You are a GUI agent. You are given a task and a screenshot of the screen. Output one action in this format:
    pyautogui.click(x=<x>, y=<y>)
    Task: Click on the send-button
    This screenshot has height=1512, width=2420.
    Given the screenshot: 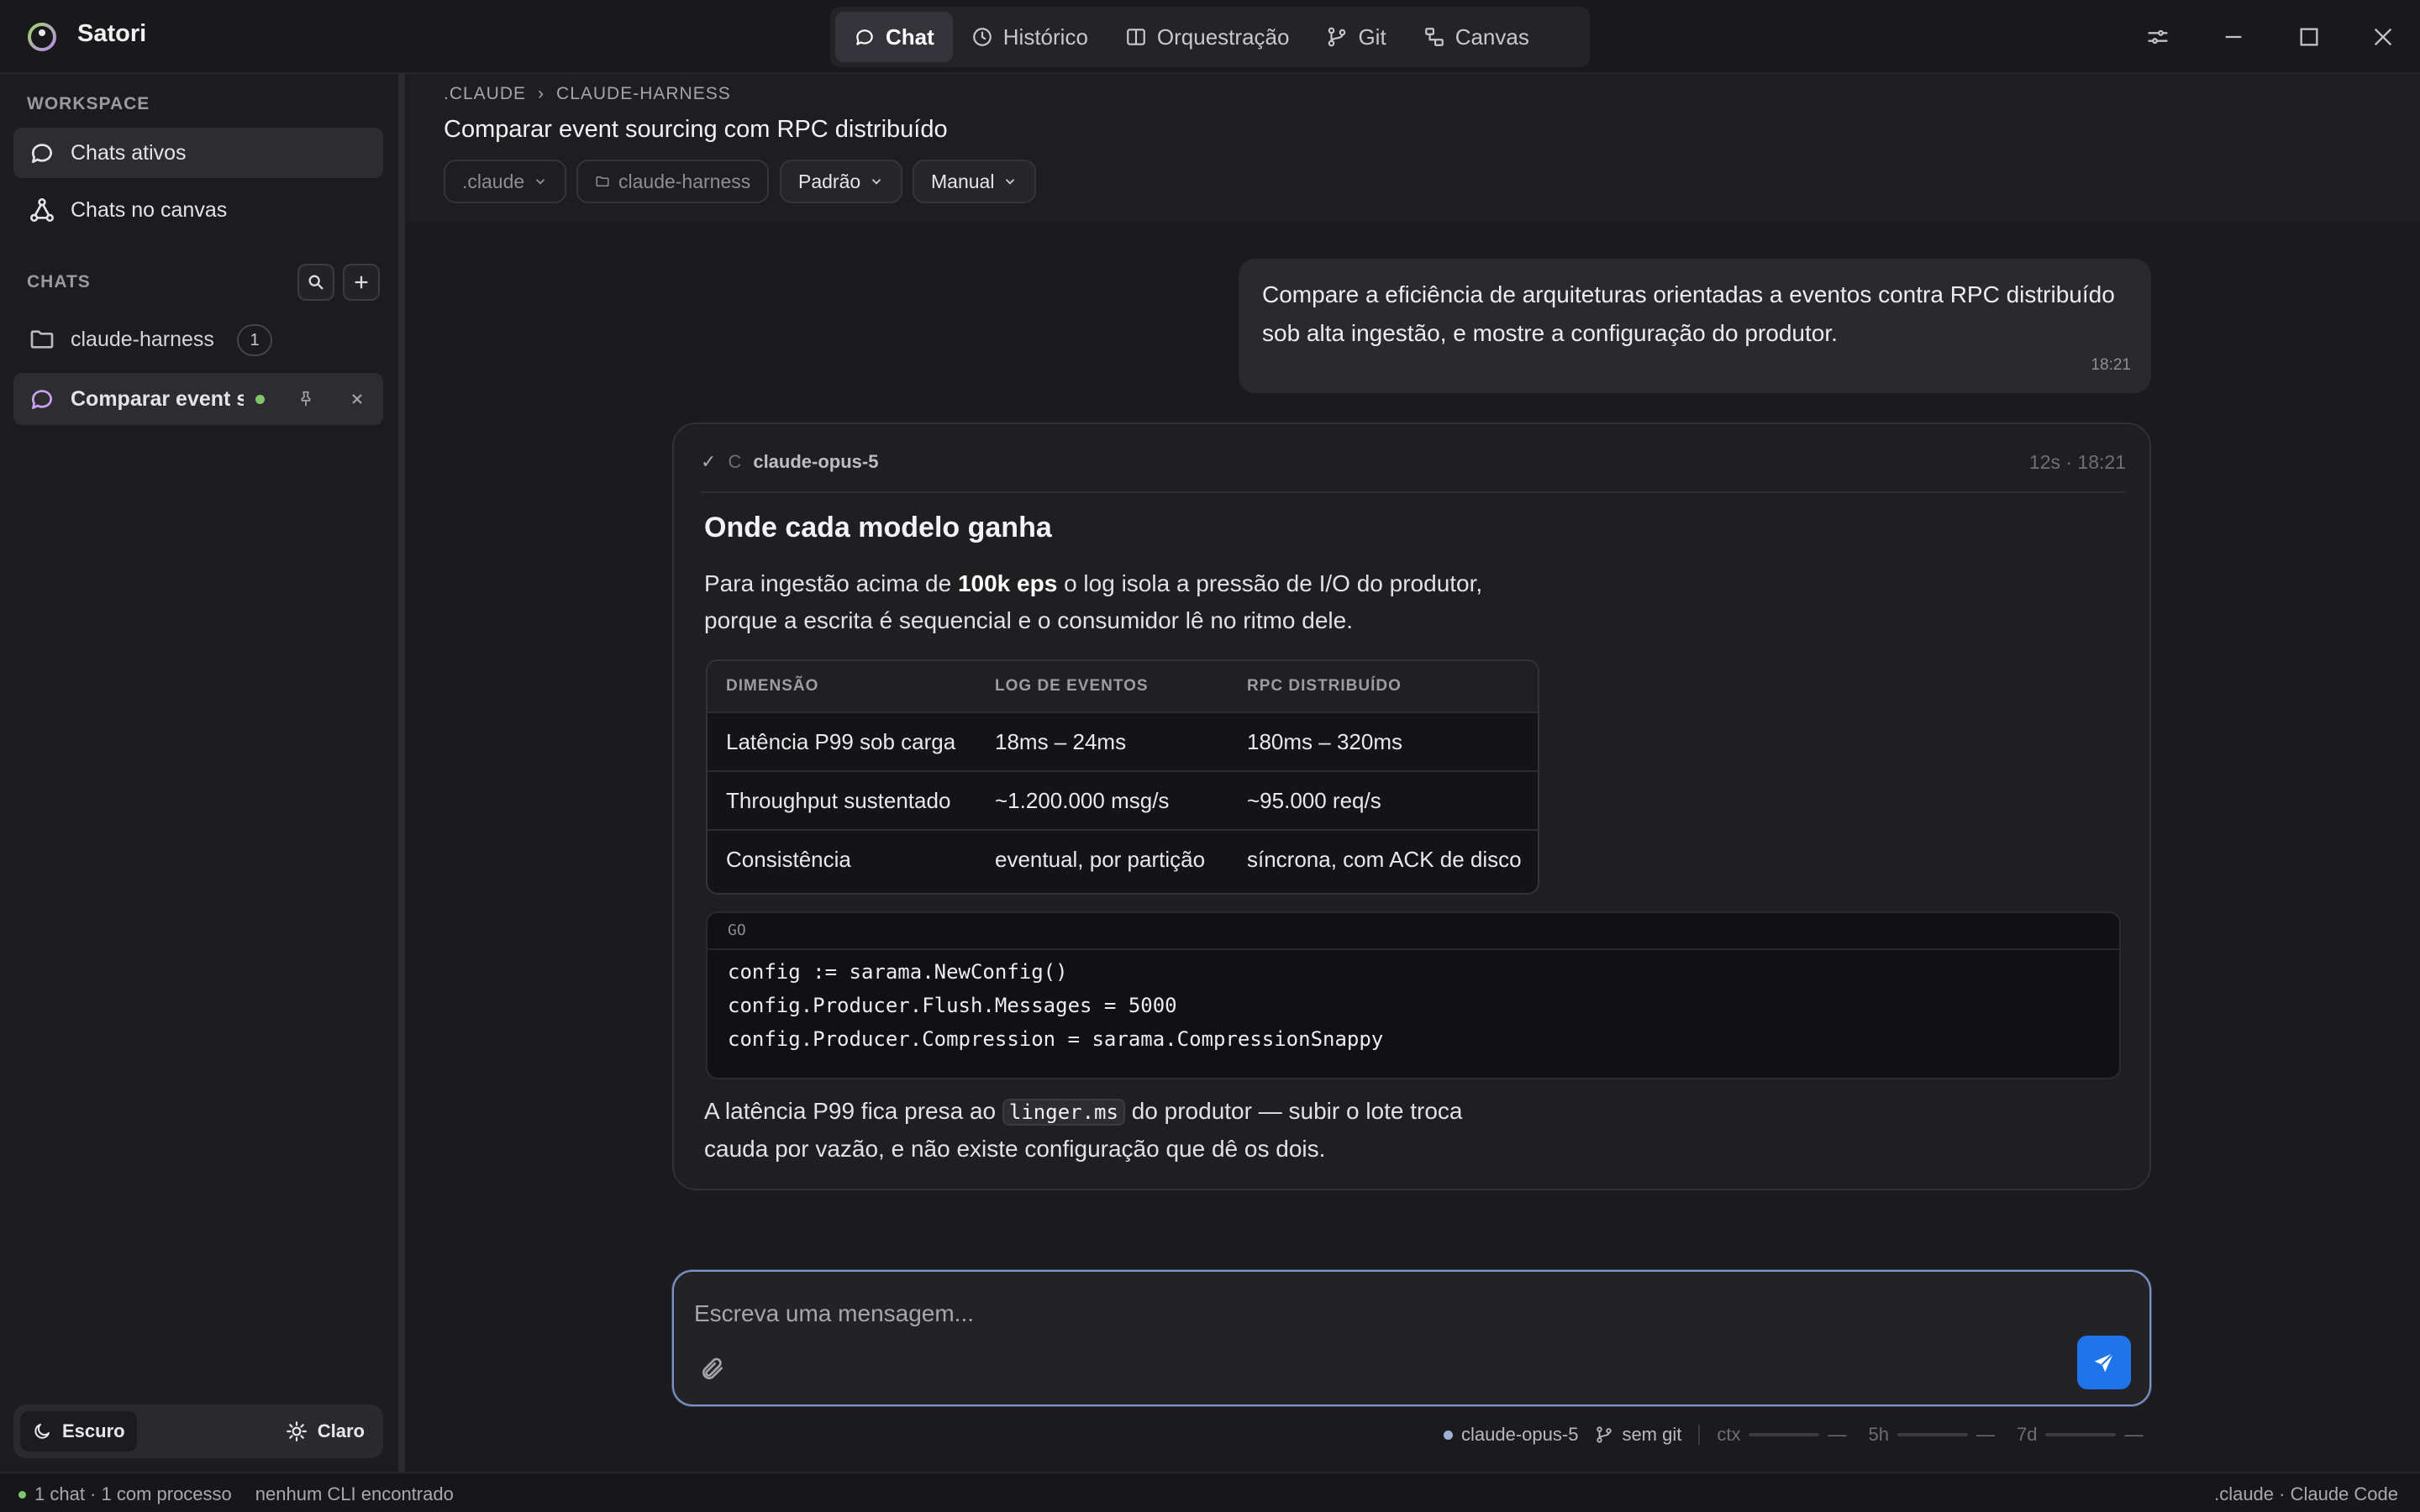 What is the action you would take?
    pyautogui.click(x=2104, y=1362)
    